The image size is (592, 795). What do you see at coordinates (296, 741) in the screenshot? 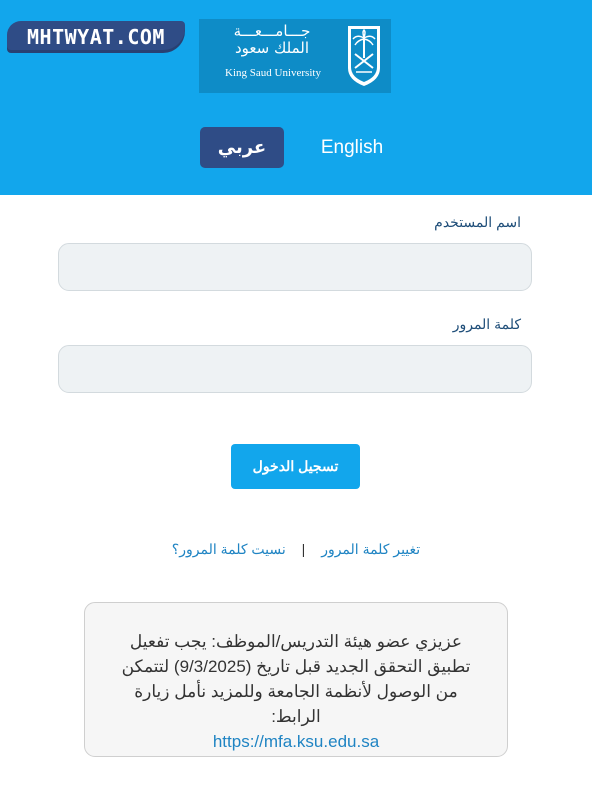
I see `mfa-link: https://mfa.ksu.edu.sa` at bounding box center [296, 741].